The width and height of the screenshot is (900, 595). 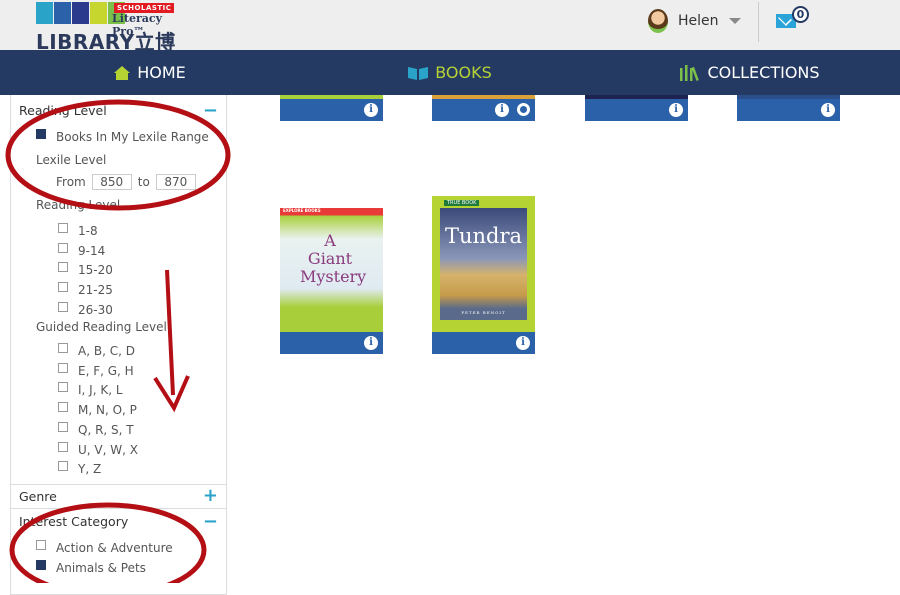 I want to click on level-option: 26-30, so click(x=165, y=309).